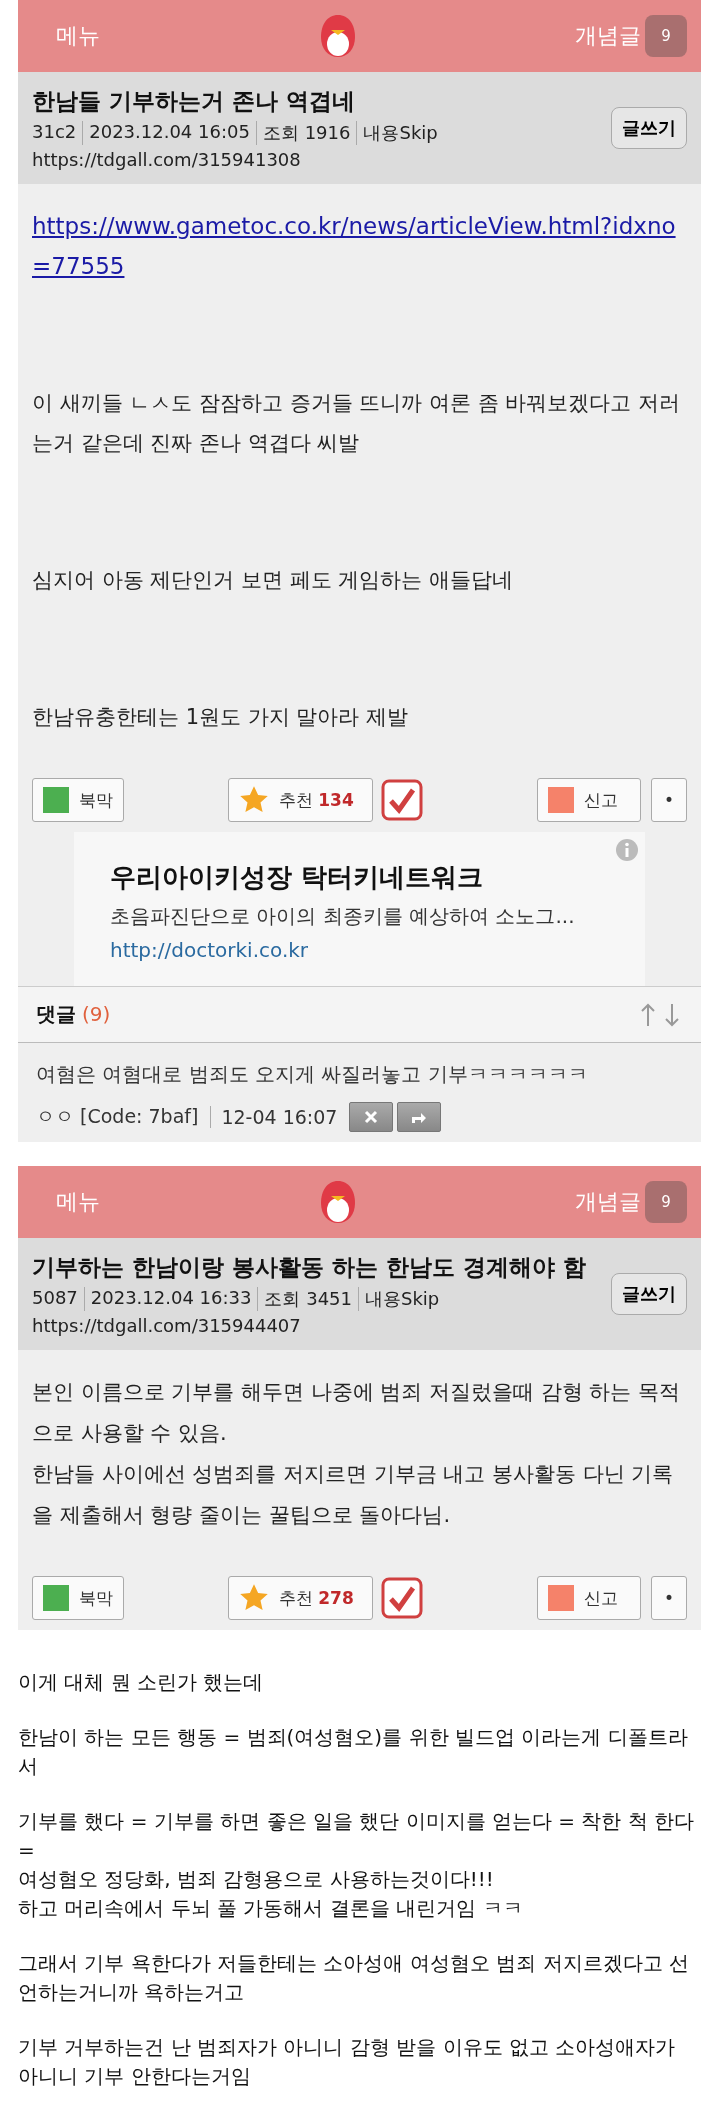 Image resolution: width=719 pixels, height=2102 pixels. What do you see at coordinates (56, 1014) in the screenshot?
I see `comments-label: 댓글` at bounding box center [56, 1014].